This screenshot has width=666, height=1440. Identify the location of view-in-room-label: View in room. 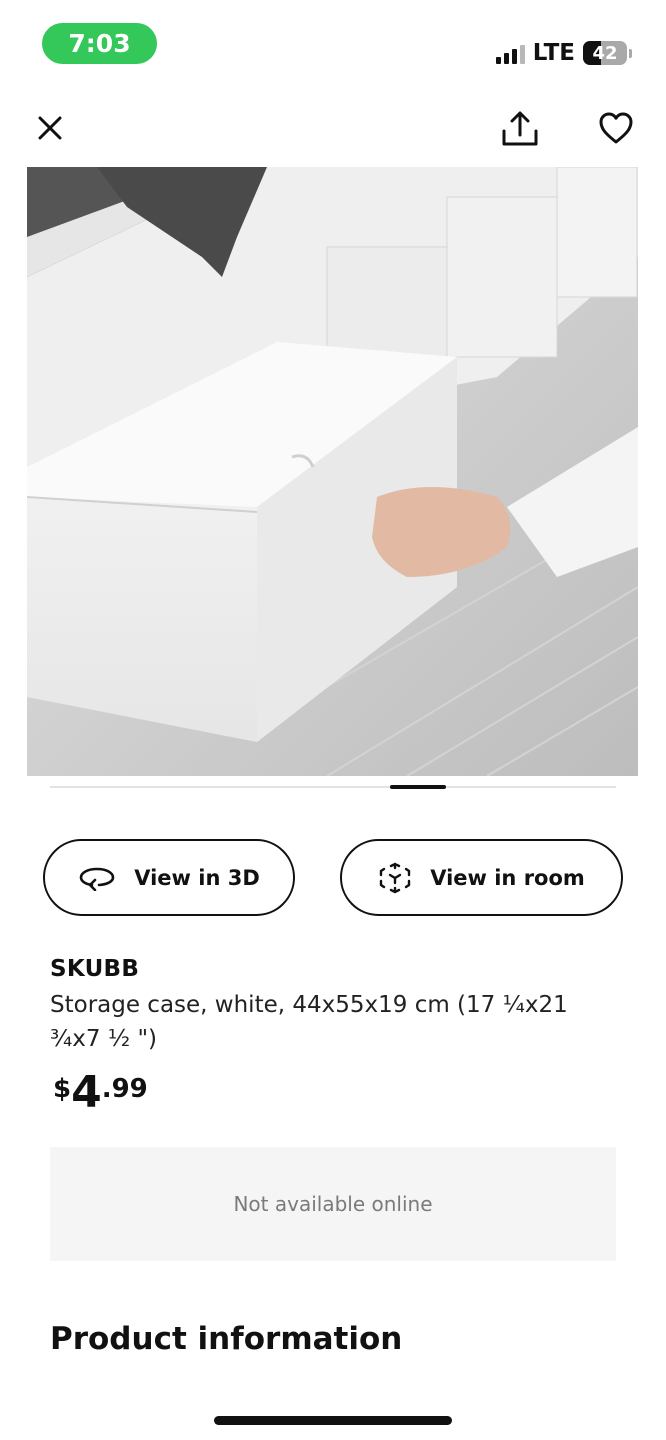
(507, 877).